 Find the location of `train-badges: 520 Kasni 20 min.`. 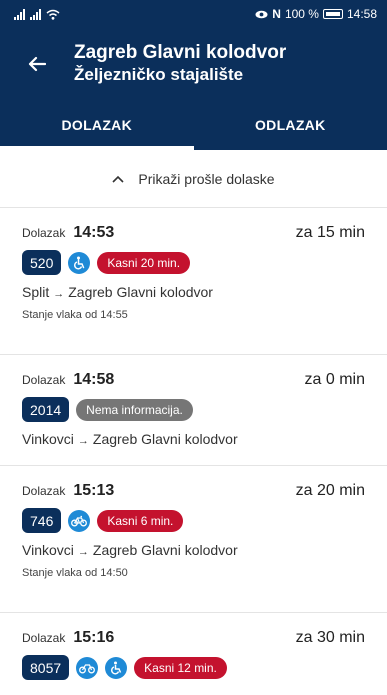

train-badges: 520 Kasni 20 min. is located at coordinates (193, 262).